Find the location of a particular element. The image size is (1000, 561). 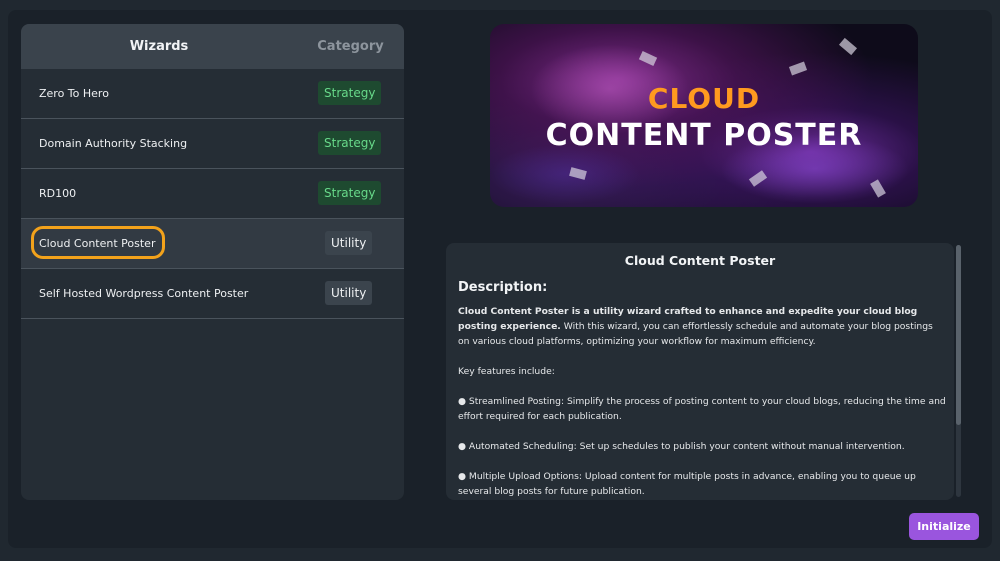

initialize-button: Initialize is located at coordinates (944, 526).